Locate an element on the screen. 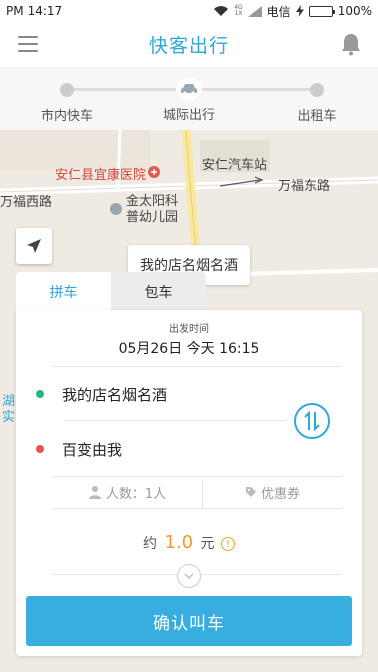 The image size is (378, 672). service-tab-label: 出租车 is located at coordinates (317, 116).